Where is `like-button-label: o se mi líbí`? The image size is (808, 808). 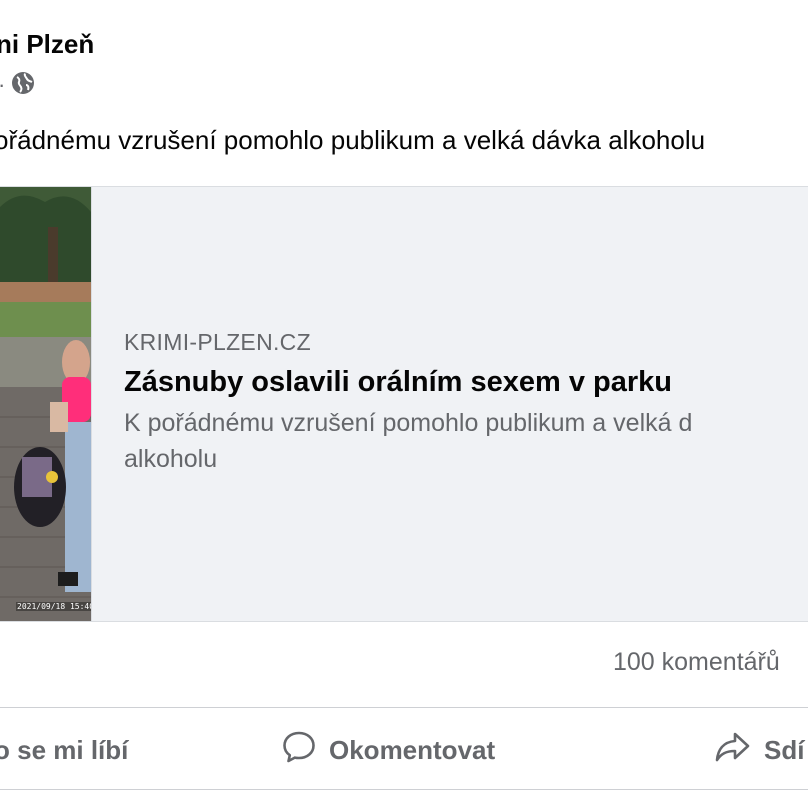
like-button-label: o se mi líbí is located at coordinates (64, 749).